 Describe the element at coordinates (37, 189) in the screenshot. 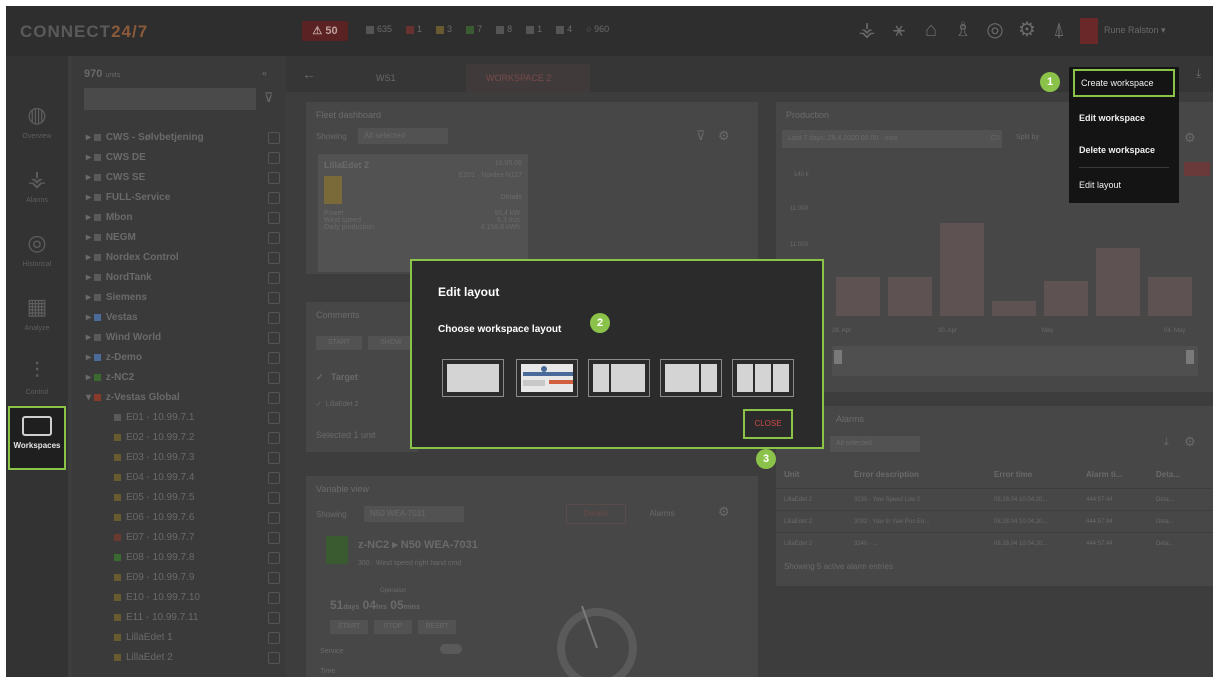

I see `nav-alarms: ⚶ Alarms` at that location.